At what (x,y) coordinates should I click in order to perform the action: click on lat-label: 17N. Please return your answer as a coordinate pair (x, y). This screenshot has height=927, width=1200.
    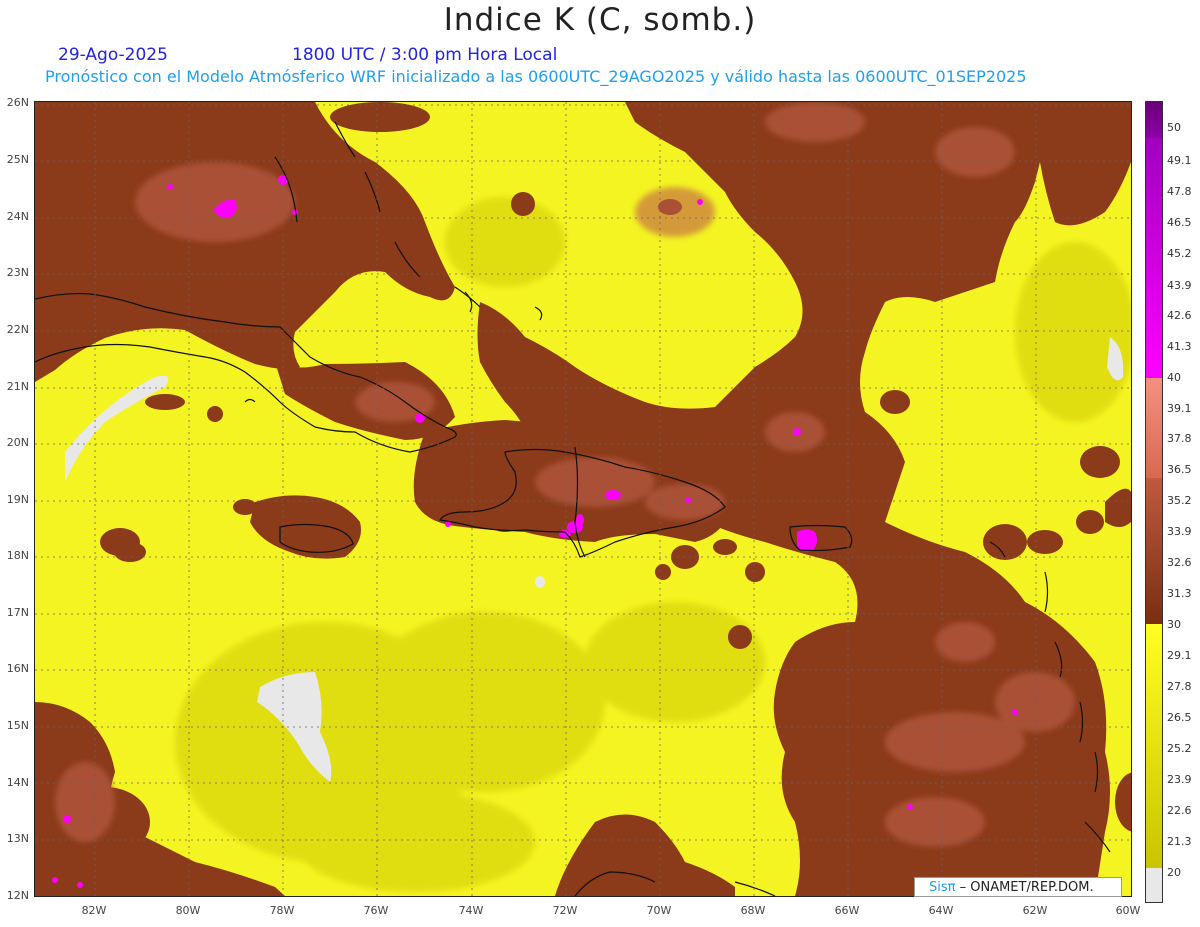
    Looking at the image, I should click on (17, 612).